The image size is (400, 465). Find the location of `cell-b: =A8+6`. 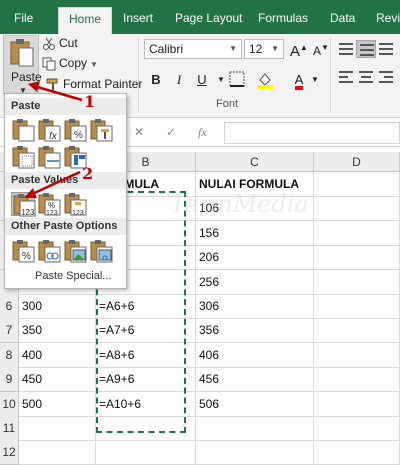

cell-b: =A8+6 is located at coordinates (146, 355).